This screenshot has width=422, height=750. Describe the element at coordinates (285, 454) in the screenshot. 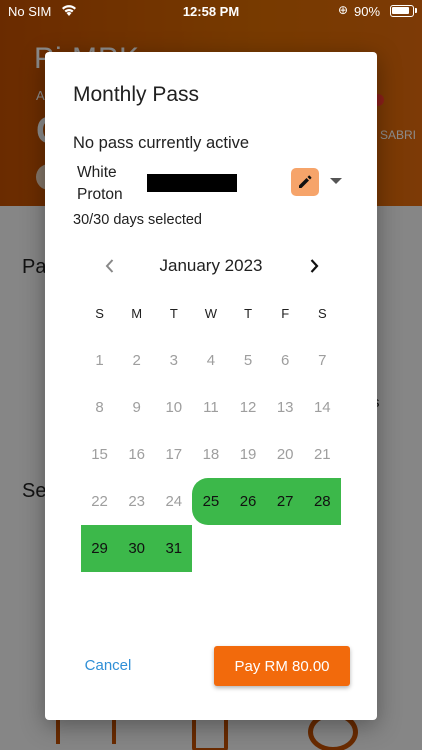

I see `calendar-day: 20` at that location.